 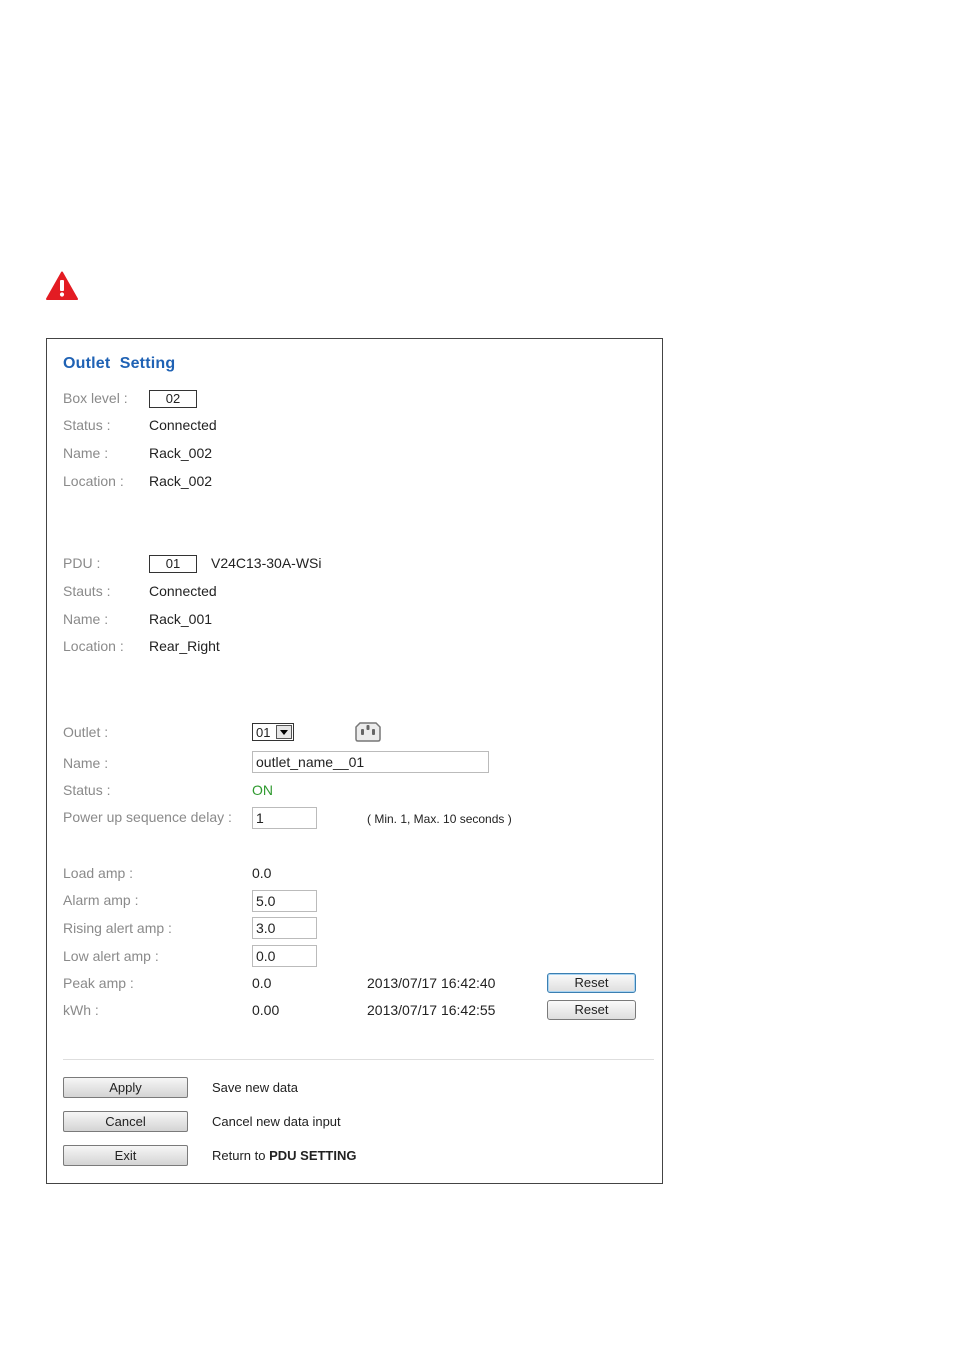 What do you see at coordinates (439, 819) in the screenshot?
I see `power-up-delay-hint: ( Min. 1, Max. 10 seconds )` at bounding box center [439, 819].